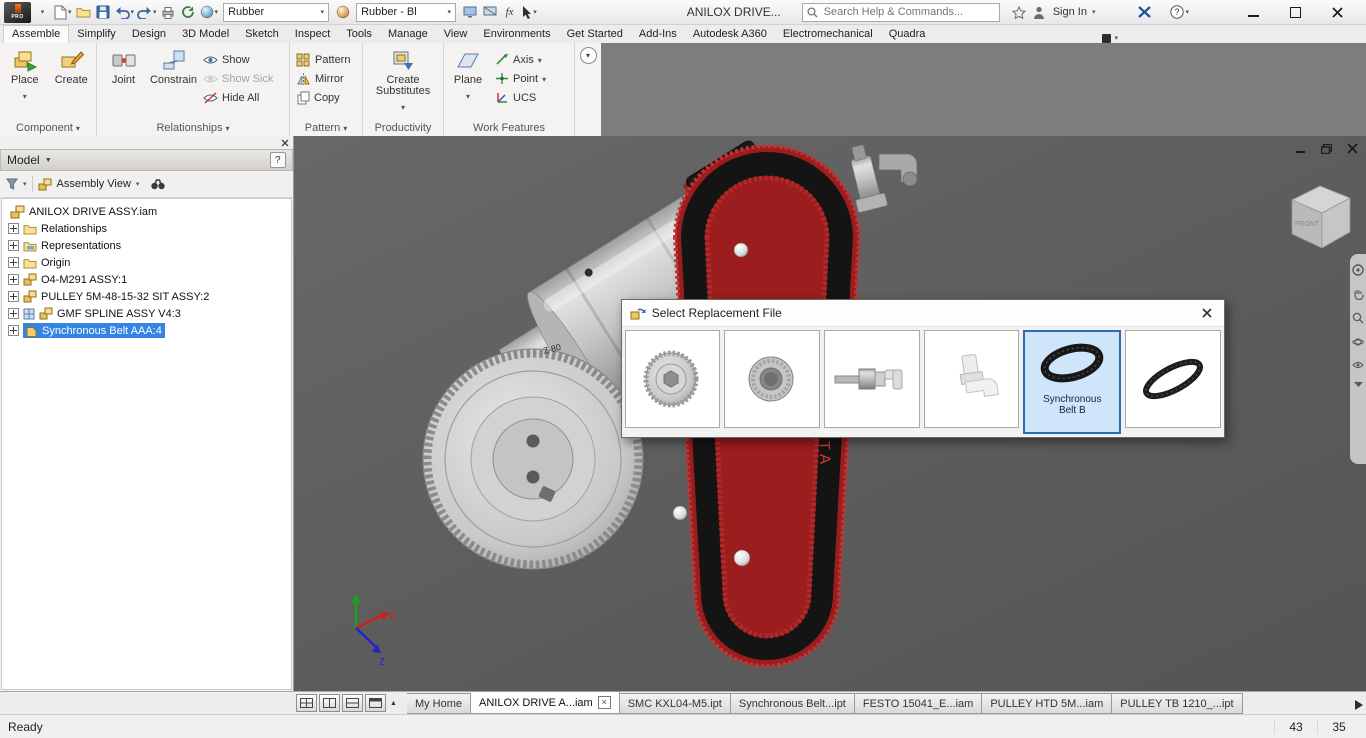 The image size is (1366, 738). What do you see at coordinates (1179, 12) in the screenshot?
I see `help-icon: ? ▾` at bounding box center [1179, 12].